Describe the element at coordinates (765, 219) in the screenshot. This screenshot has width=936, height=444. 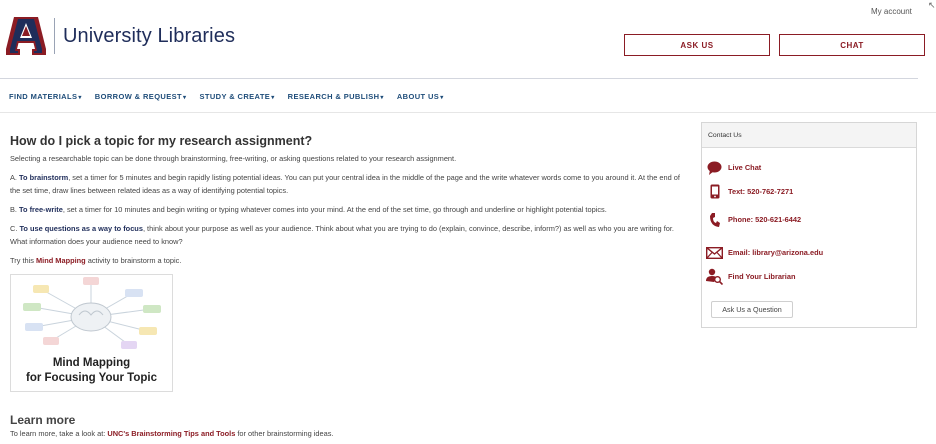
I see `phone-label: Phone: 520-621-6442` at that location.